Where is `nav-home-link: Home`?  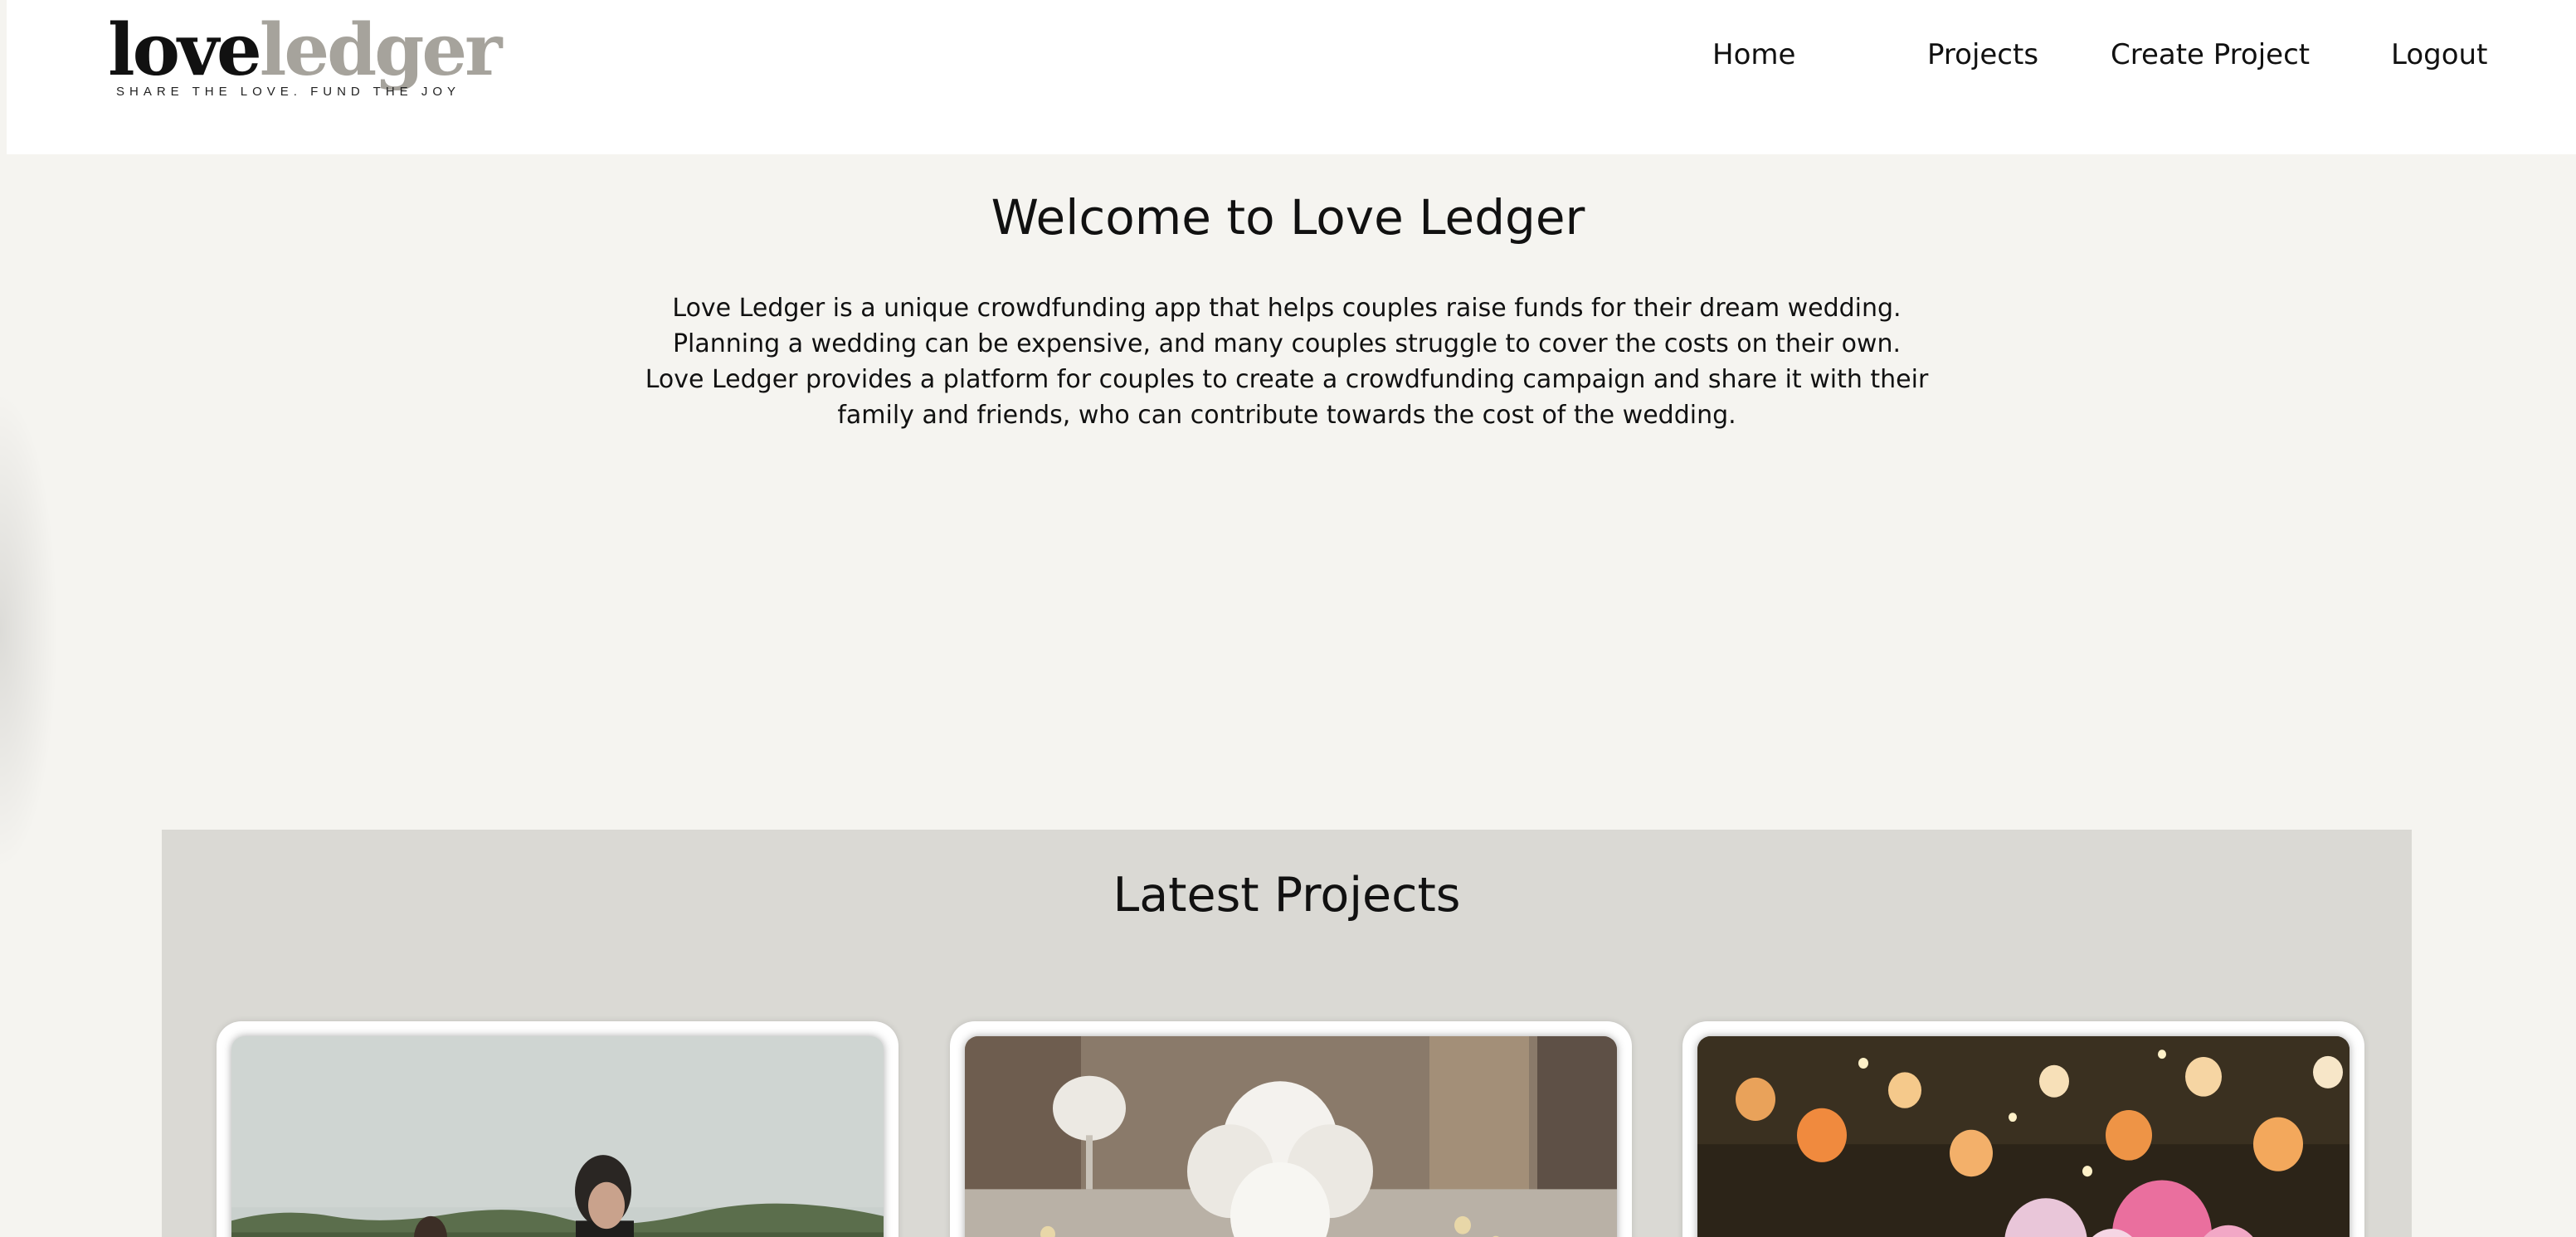
nav-home-link: Home is located at coordinates (1753, 55).